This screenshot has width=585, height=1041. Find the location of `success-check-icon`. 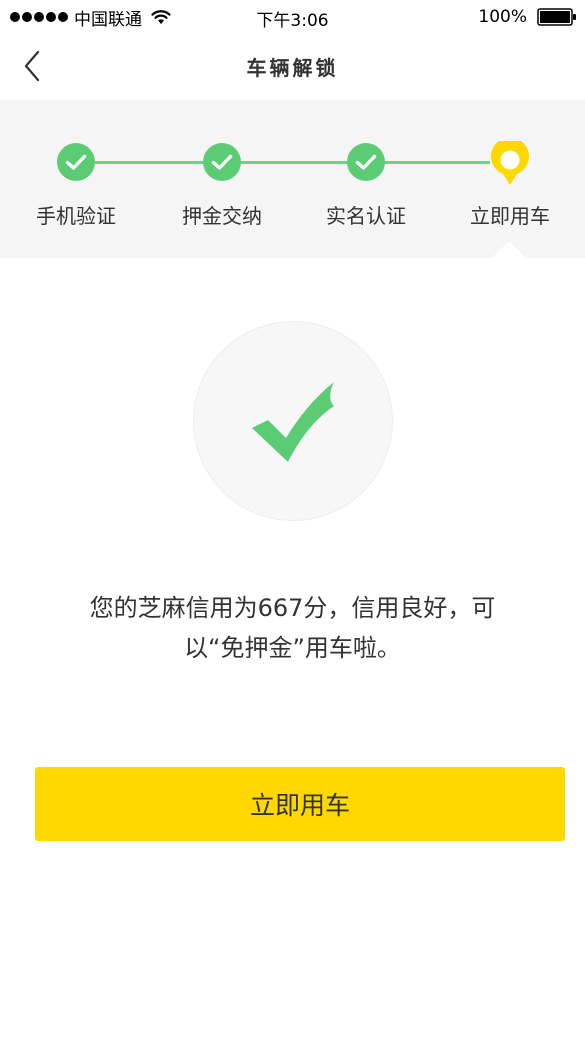

success-check-icon is located at coordinates (293, 422).